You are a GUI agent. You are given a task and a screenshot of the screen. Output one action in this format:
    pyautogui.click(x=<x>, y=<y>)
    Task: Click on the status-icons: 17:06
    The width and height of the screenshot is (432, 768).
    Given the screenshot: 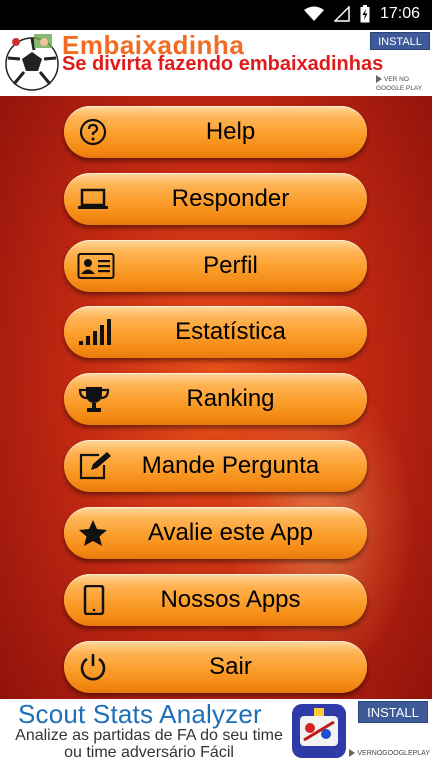 What is the action you would take?
    pyautogui.click(x=361, y=14)
    